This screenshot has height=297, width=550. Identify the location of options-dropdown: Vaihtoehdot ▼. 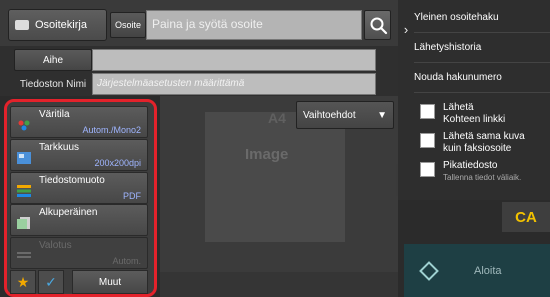
(345, 115).